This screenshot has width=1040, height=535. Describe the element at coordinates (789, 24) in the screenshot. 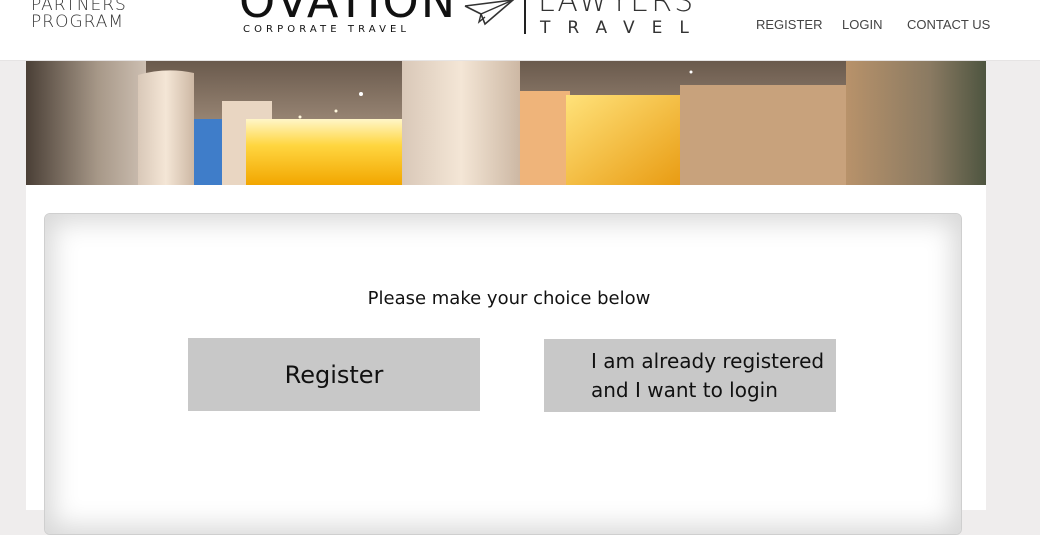

I see `nav-register-link: REGISTER` at that location.